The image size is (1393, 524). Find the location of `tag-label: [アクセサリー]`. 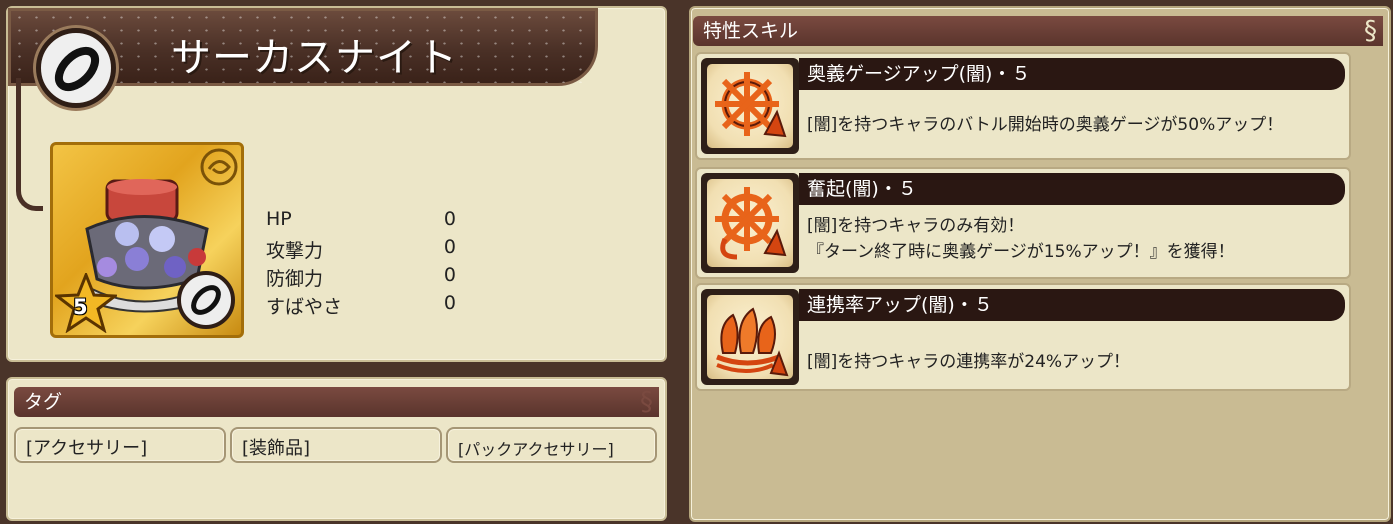

tag-label: [アクセサリー] is located at coordinates (87, 448).